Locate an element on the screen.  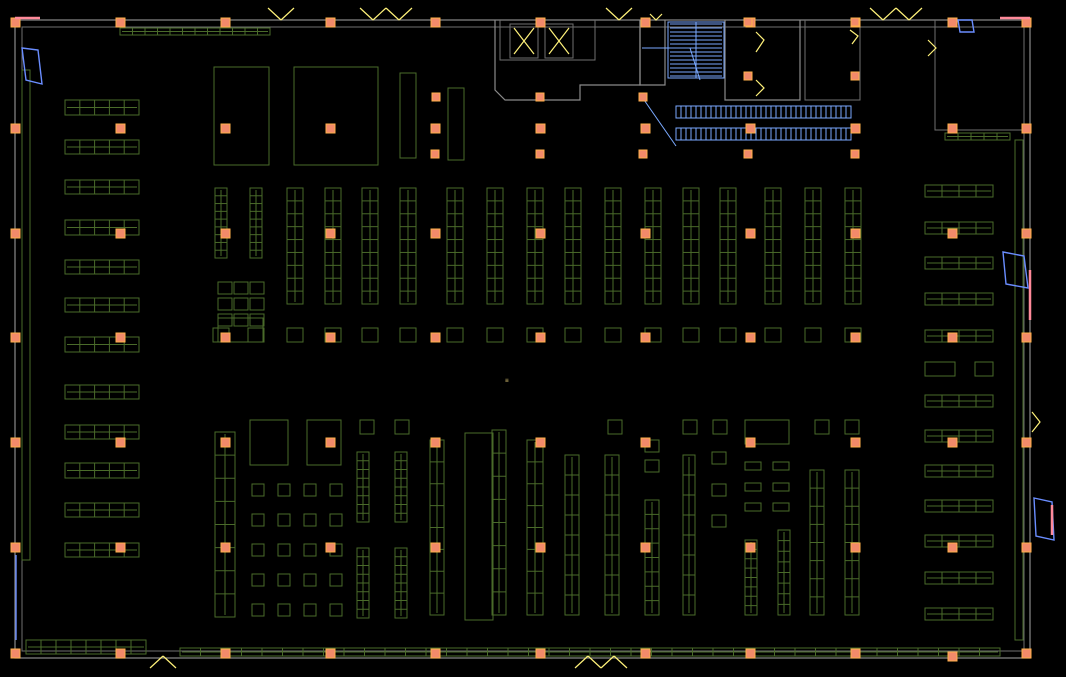
service-core is located at coordinates (759, 75).